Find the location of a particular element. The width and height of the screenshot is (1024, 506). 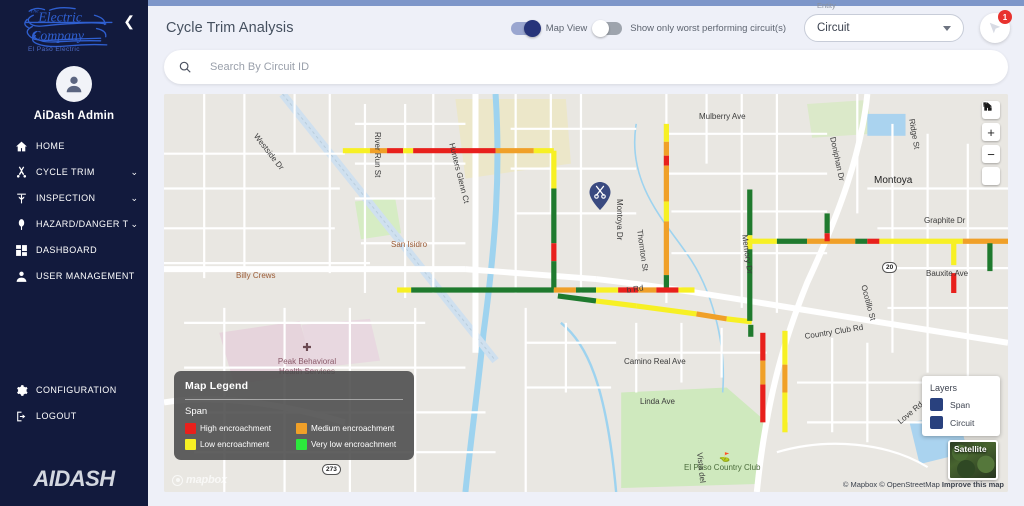

dashboard-icon is located at coordinates (21, 250).